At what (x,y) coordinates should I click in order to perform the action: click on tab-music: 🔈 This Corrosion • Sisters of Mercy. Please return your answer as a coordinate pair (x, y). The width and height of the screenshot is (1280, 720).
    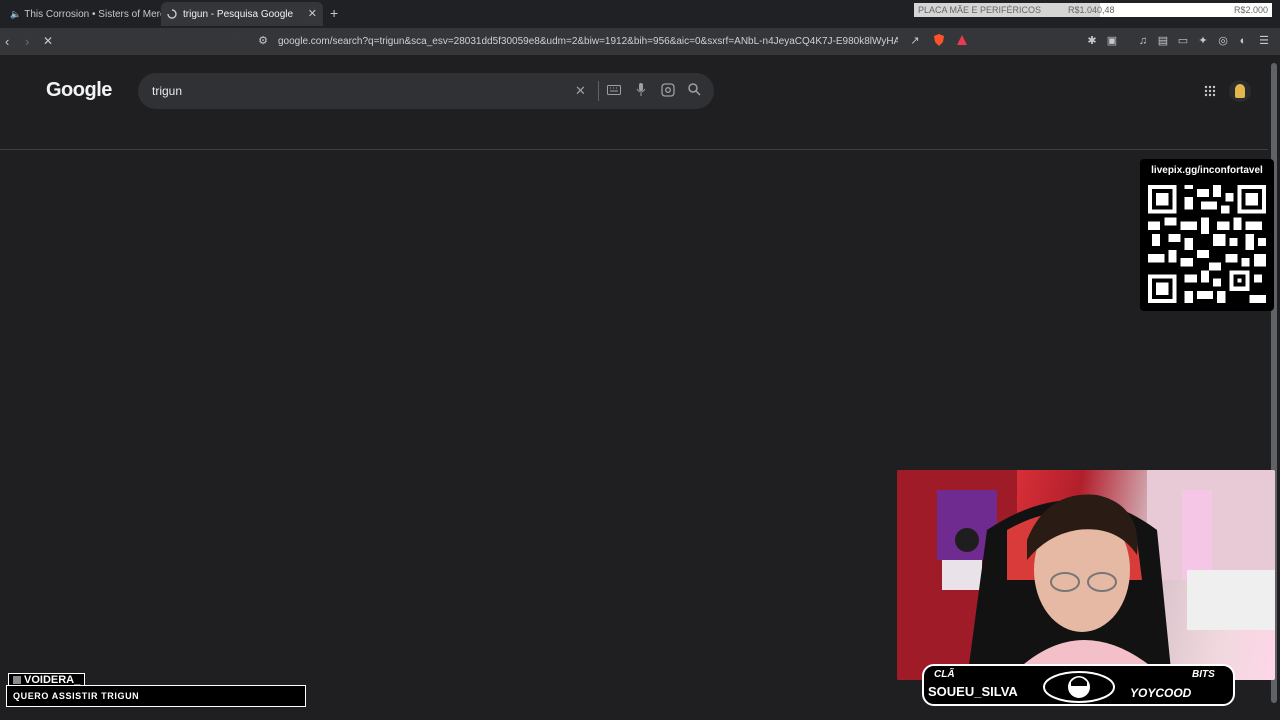
    Looking at the image, I should click on (85, 14).